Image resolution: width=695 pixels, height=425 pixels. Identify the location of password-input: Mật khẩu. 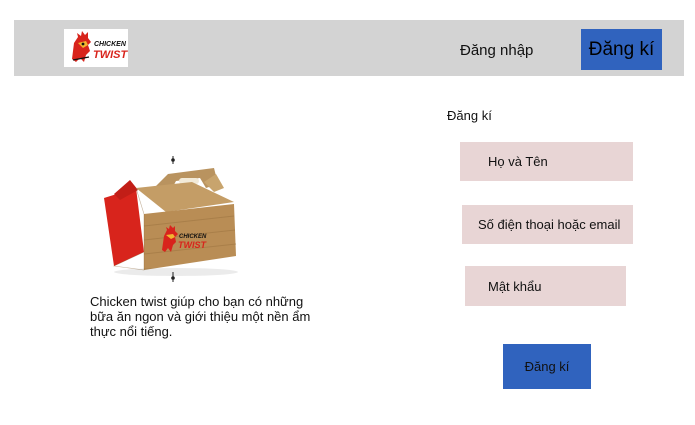
(545, 286).